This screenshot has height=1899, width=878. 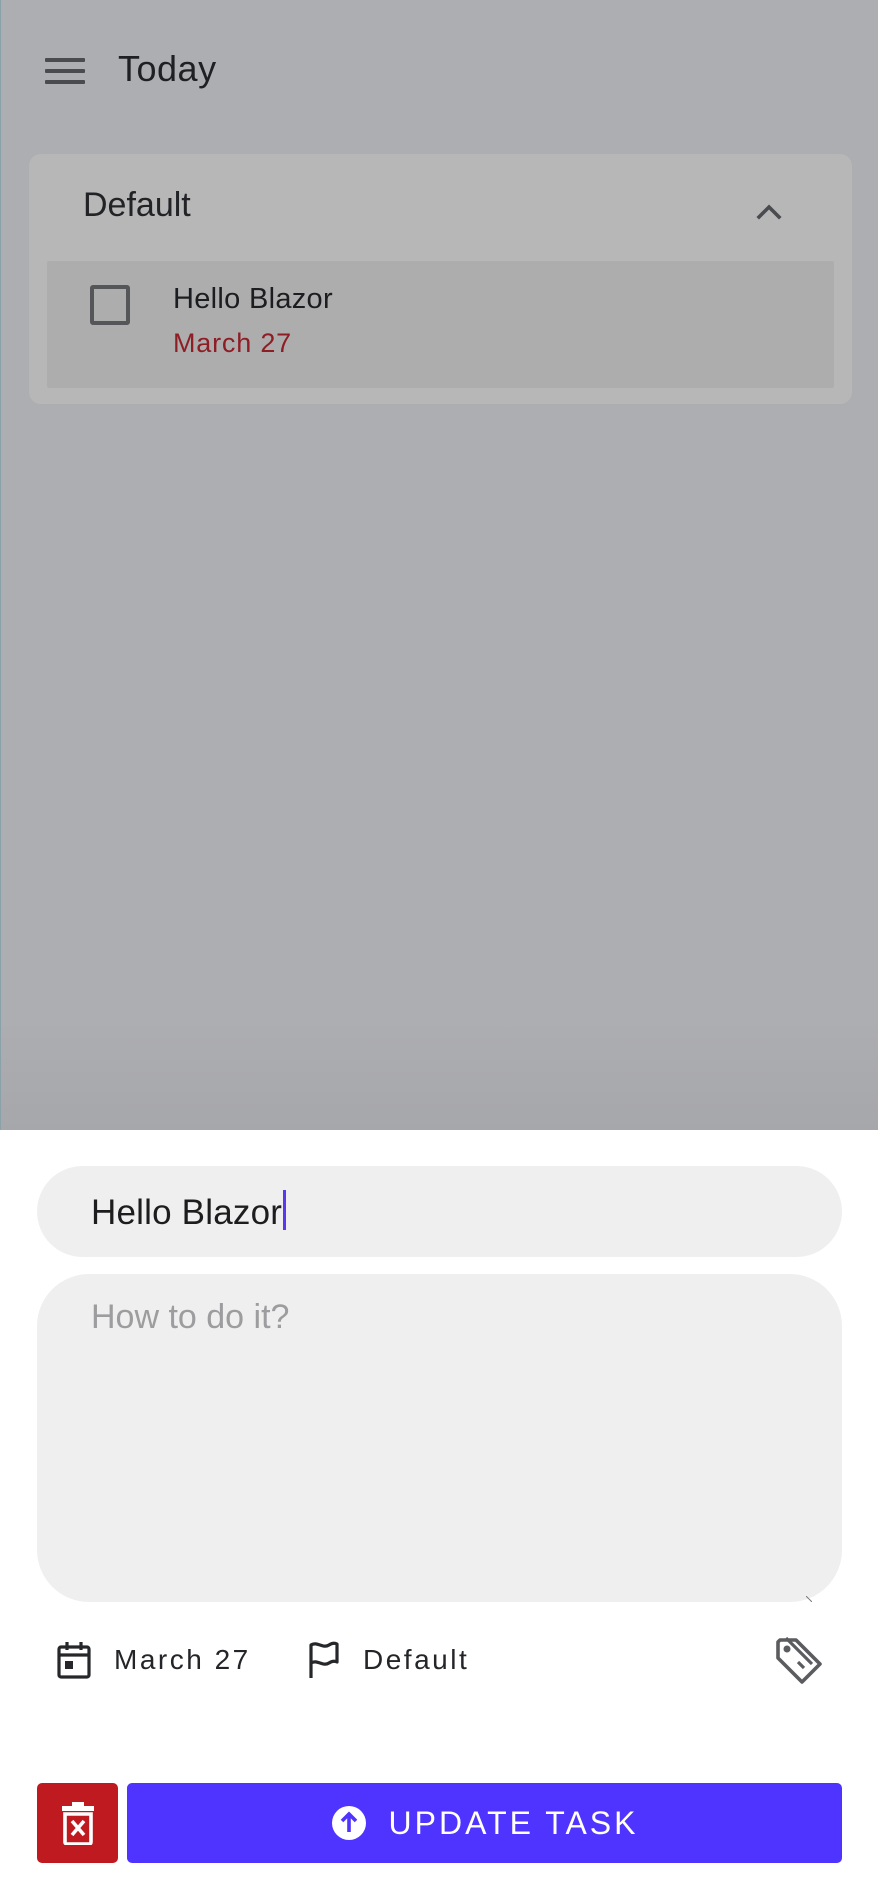 What do you see at coordinates (809, 1599) in the screenshot?
I see `resize-grip-icon` at bounding box center [809, 1599].